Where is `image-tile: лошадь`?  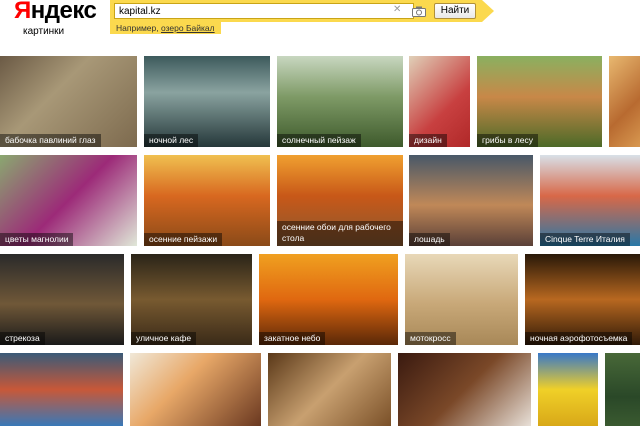 image-tile: лошадь is located at coordinates (471, 200).